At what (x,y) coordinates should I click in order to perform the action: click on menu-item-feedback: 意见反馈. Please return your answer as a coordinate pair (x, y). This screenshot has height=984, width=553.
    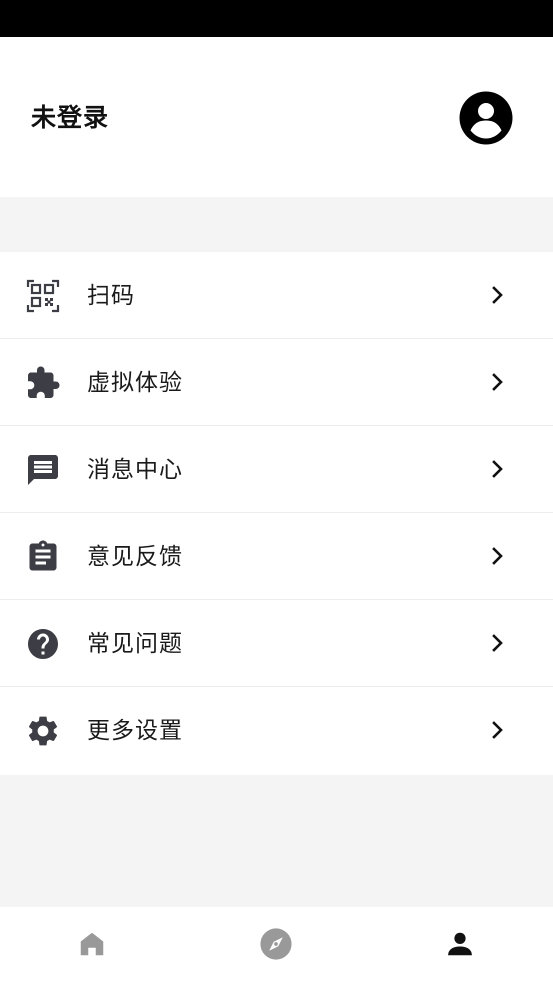
    Looking at the image, I should click on (276, 556).